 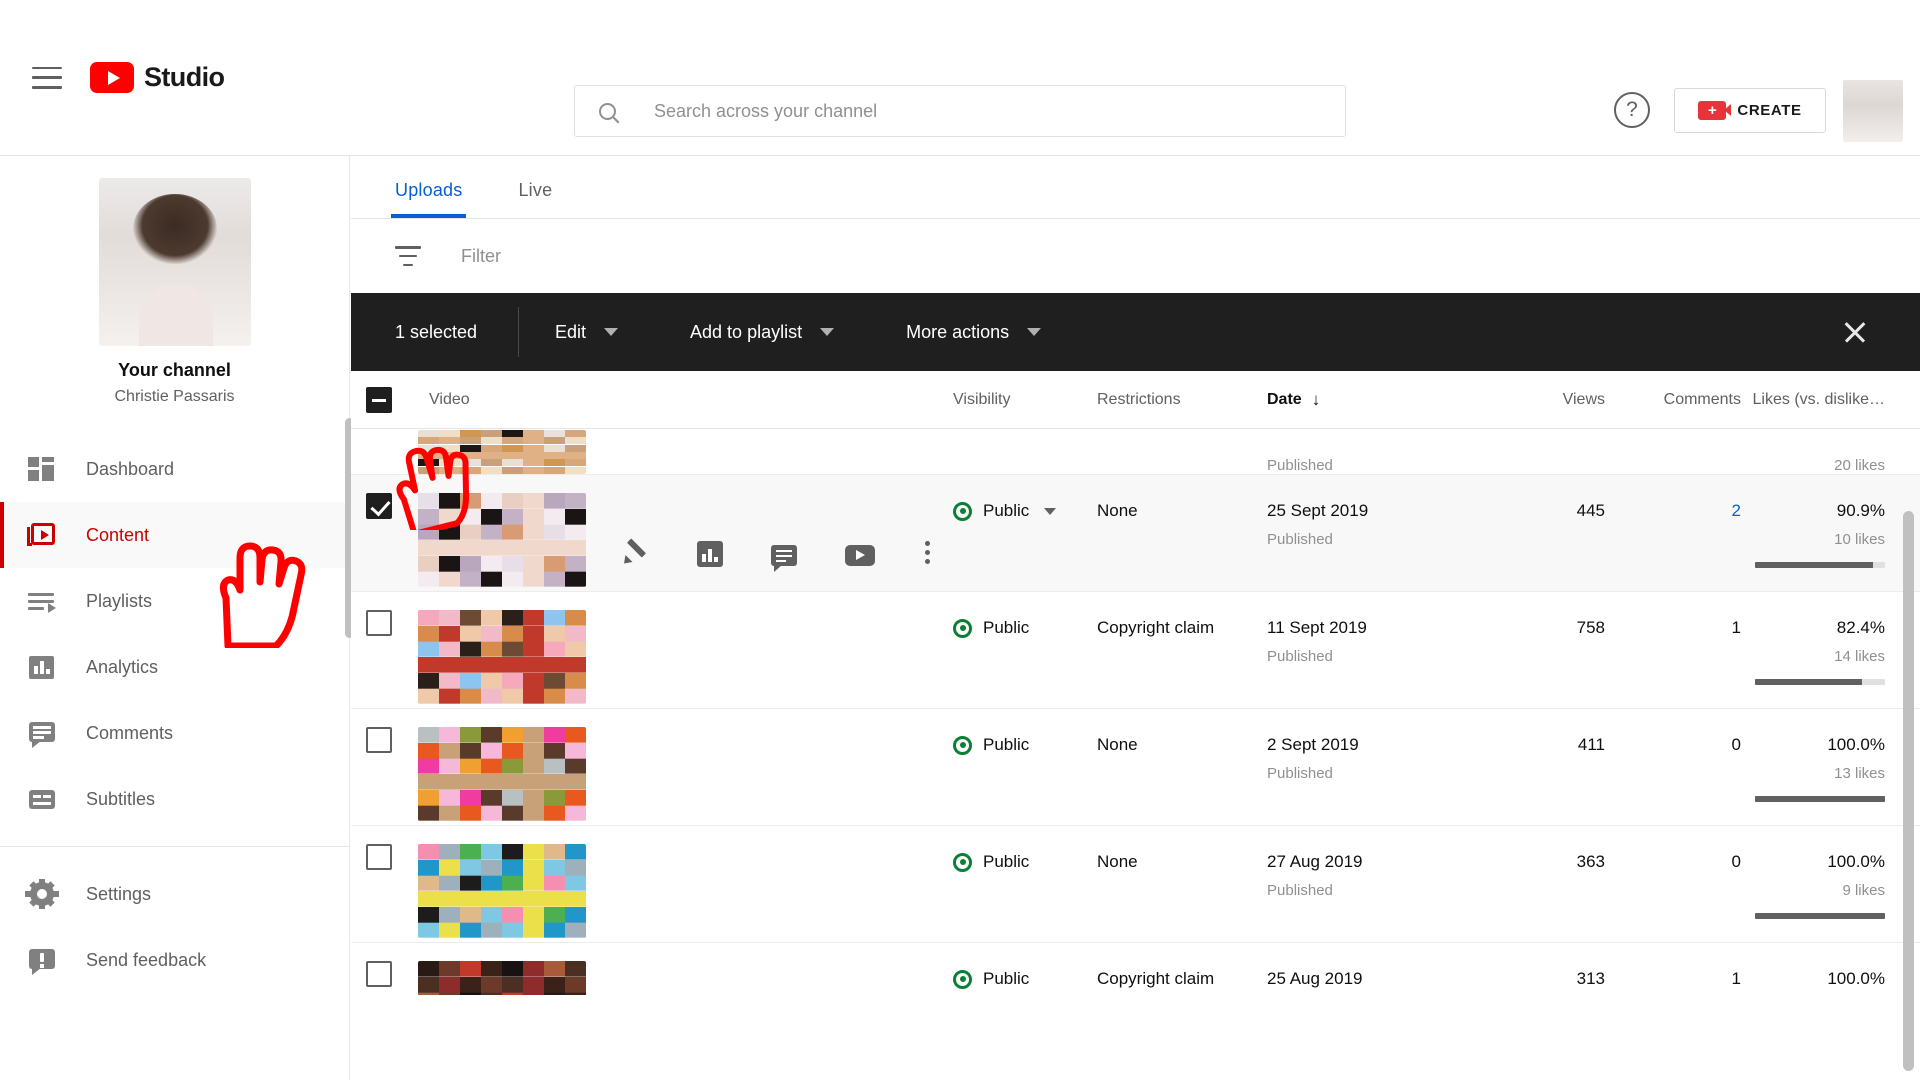 What do you see at coordinates (1300, 890) in the screenshot?
I see `row-date-status: Published` at bounding box center [1300, 890].